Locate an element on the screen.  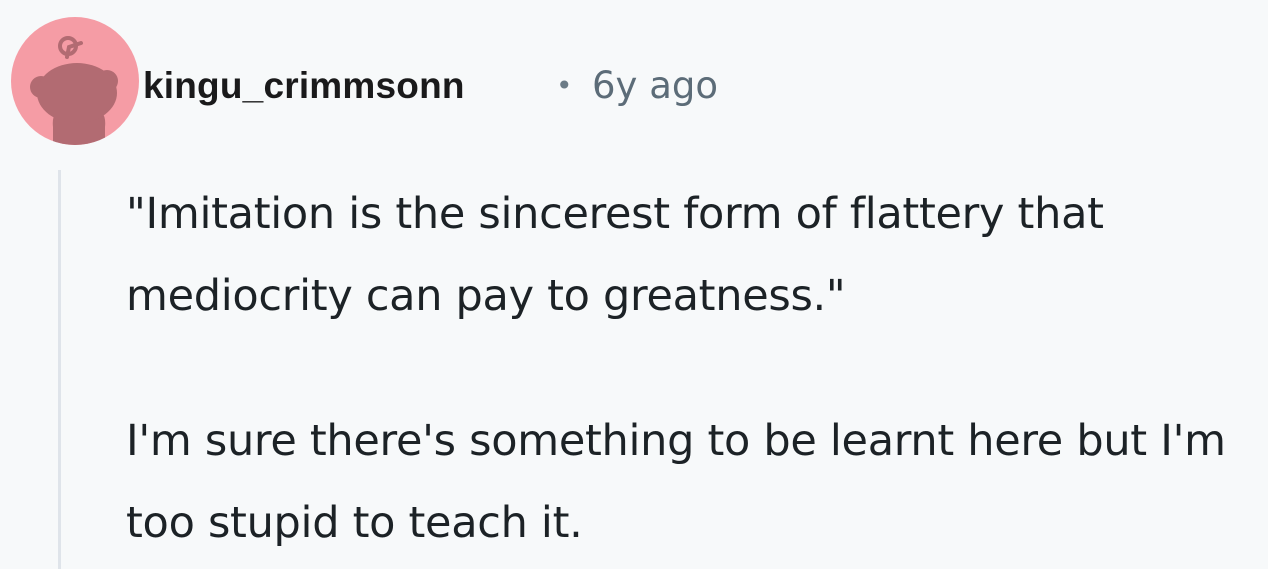
thread-line is located at coordinates (59, 369).